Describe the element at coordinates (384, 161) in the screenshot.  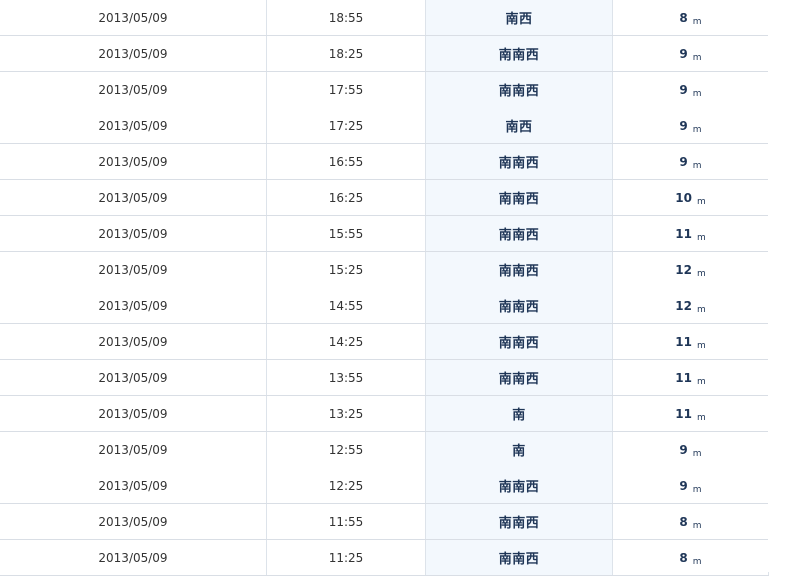
I see `table-row: 2013/05/09 16:55 南南西 9m` at that location.